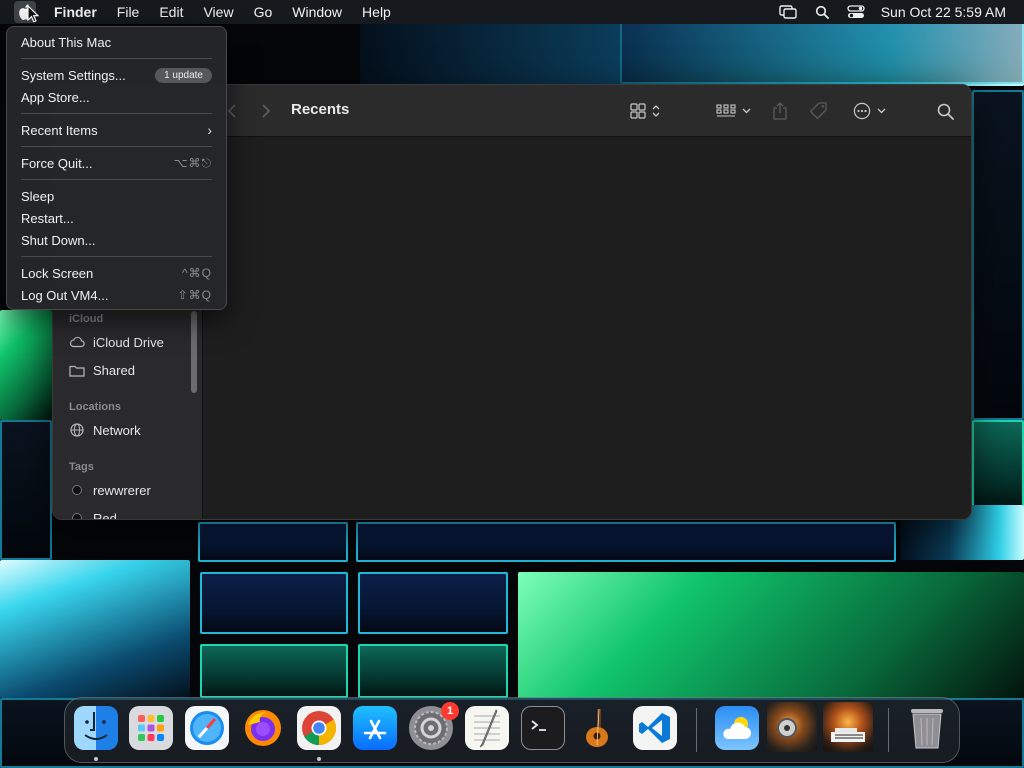 The image size is (1024, 768). I want to click on menu-help: Help, so click(376, 12).